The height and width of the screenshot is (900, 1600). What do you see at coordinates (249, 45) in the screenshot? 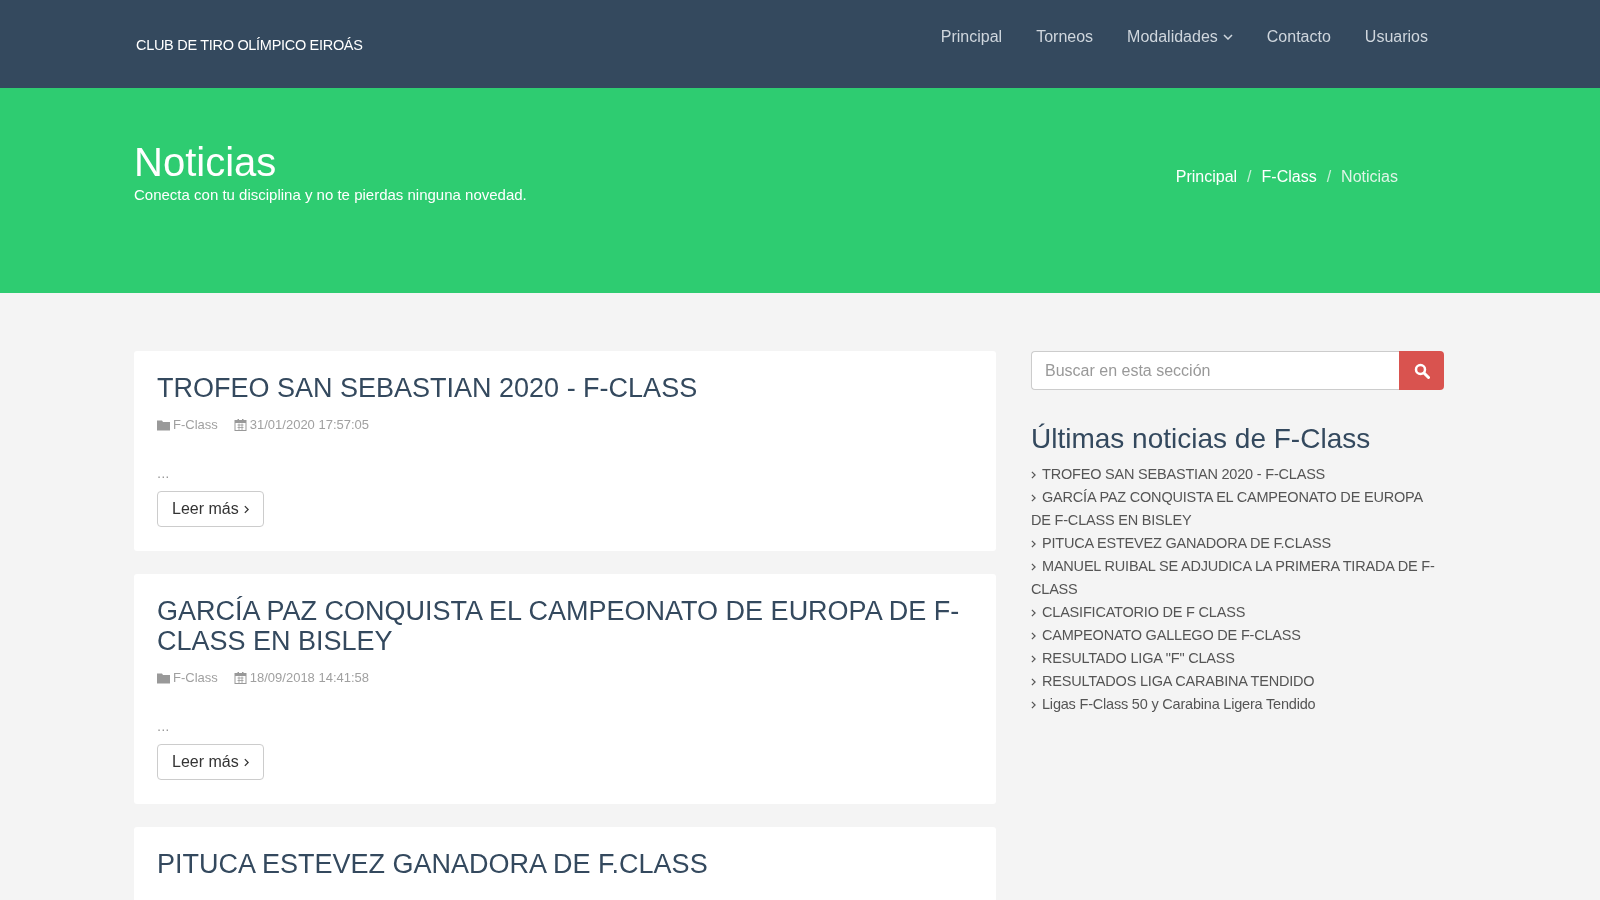
I see `site-title: CLUB DE TIRO OLÍMPICO EIROÁS` at bounding box center [249, 45].